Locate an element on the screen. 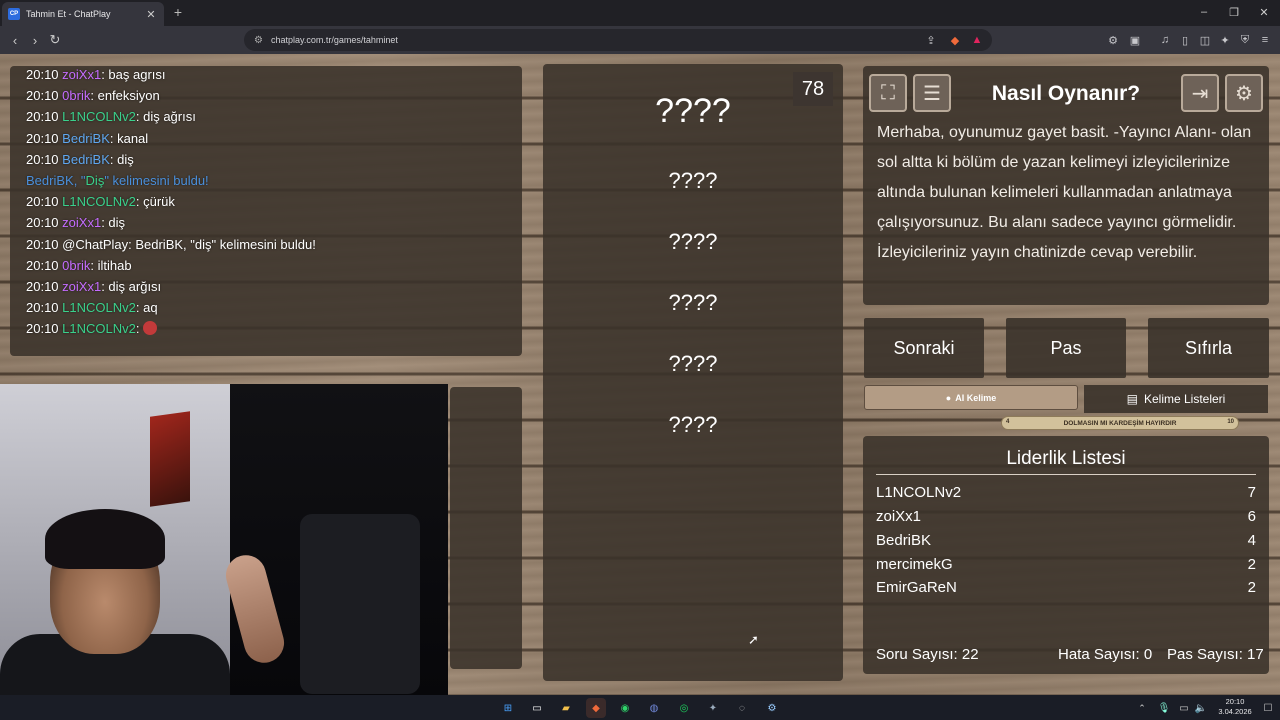 Image resolution: width=1280 pixels, height=720 pixels. brave-browser-icon: ◆ is located at coordinates (596, 708).